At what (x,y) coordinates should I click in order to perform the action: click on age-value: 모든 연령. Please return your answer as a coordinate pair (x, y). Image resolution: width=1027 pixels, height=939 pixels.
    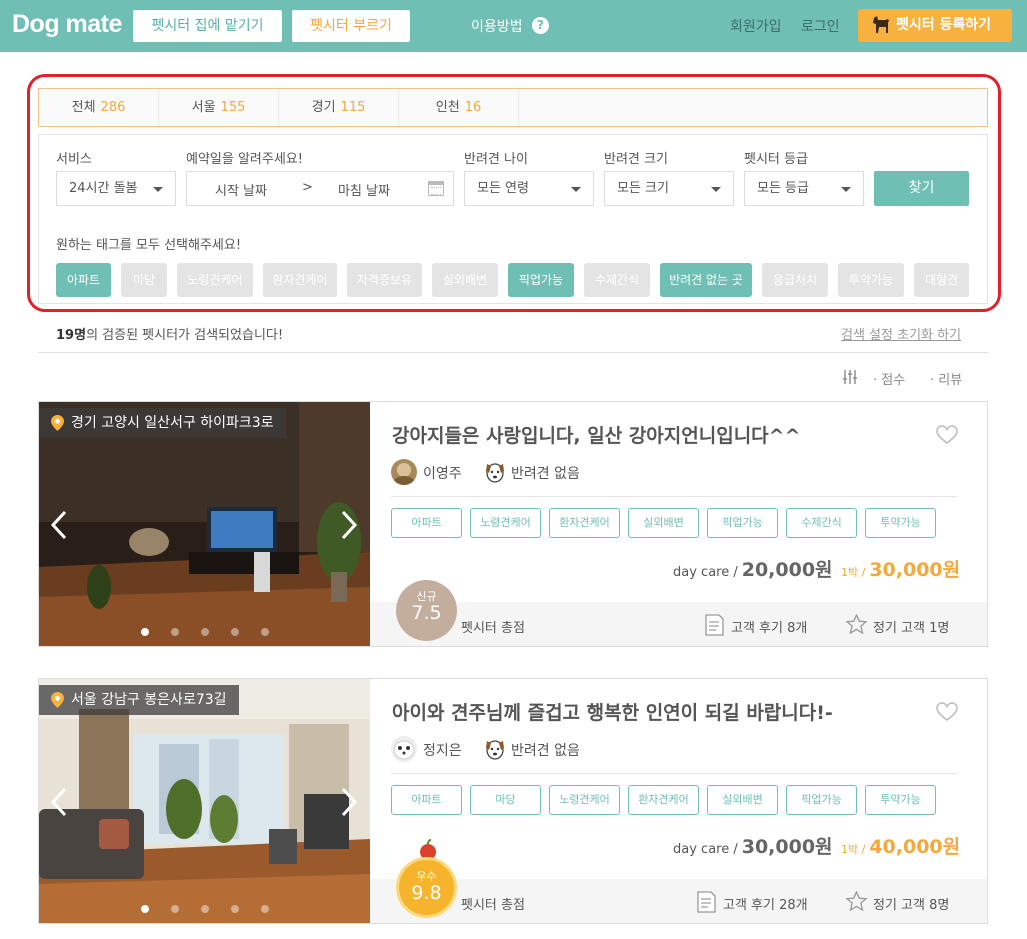
    Looking at the image, I should click on (503, 188).